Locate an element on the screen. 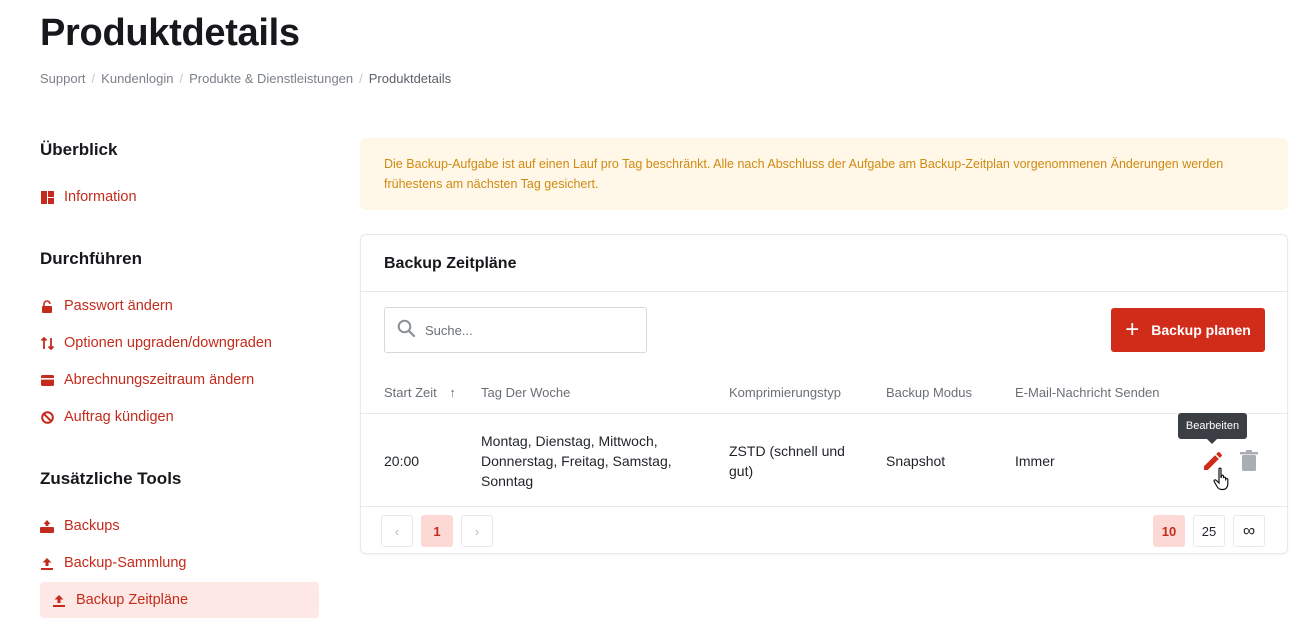  cell-email: Immer is located at coordinates (1035, 461).